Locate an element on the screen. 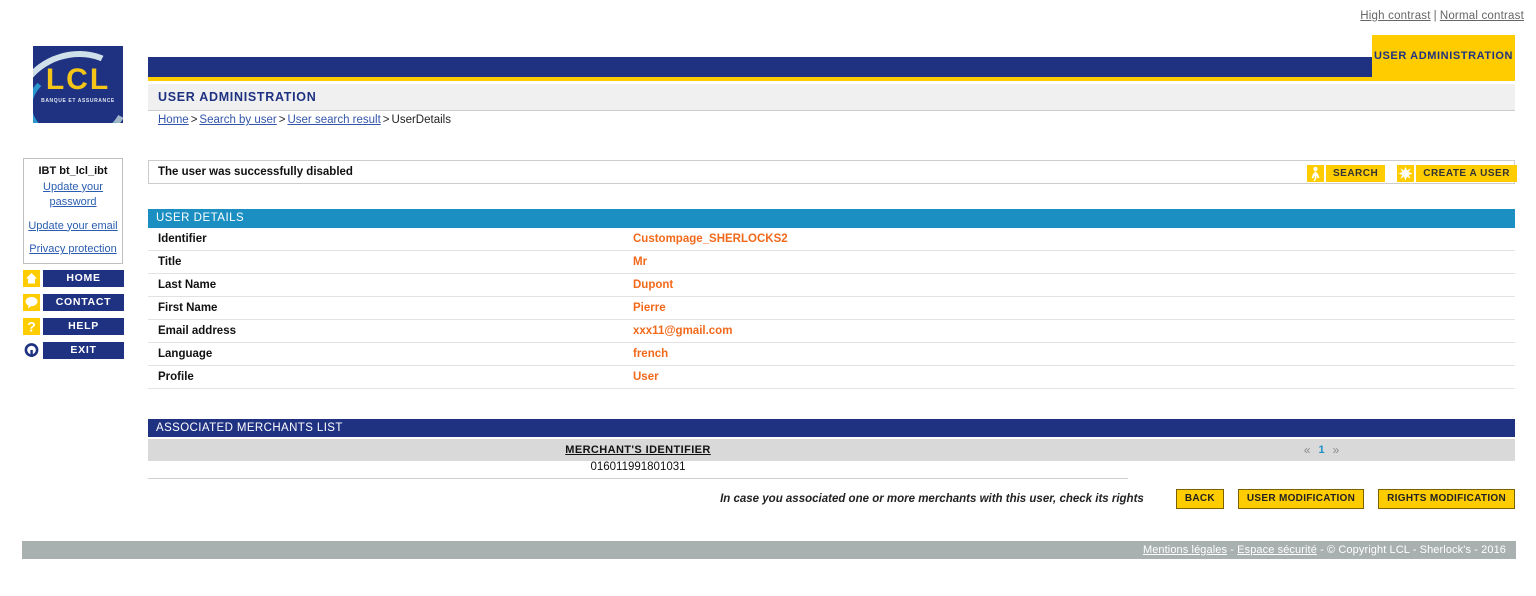  sidebar-item-exit: EXIT is located at coordinates (73, 350).